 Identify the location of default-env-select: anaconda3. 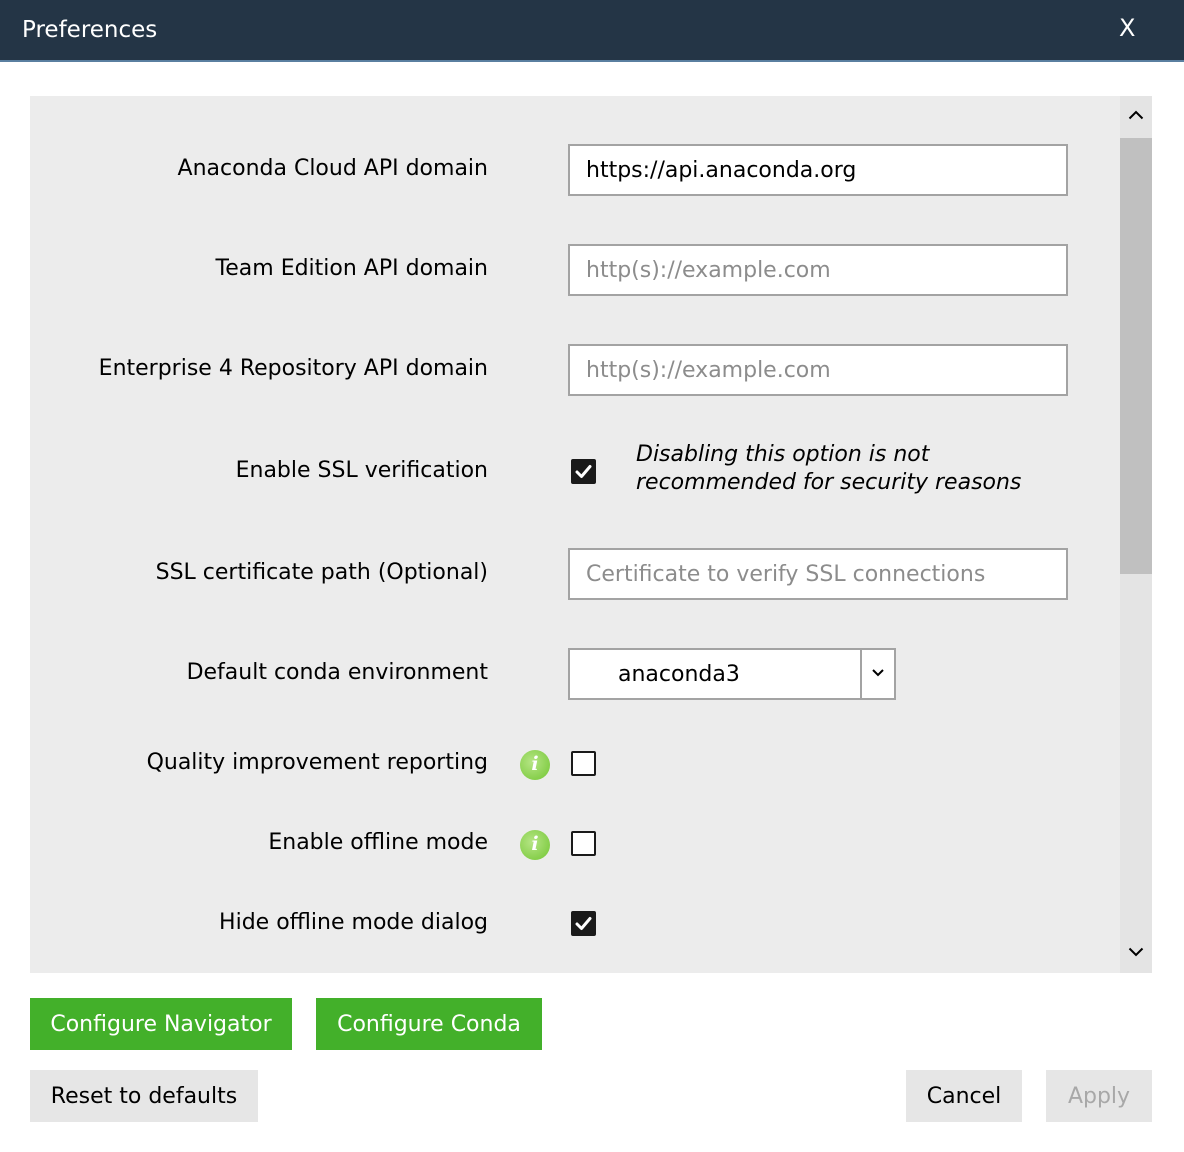
(732, 674).